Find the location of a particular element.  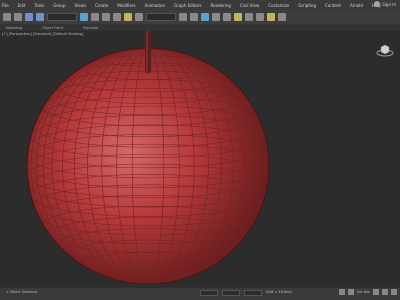

render-setup-icon is located at coordinates (249, 17).